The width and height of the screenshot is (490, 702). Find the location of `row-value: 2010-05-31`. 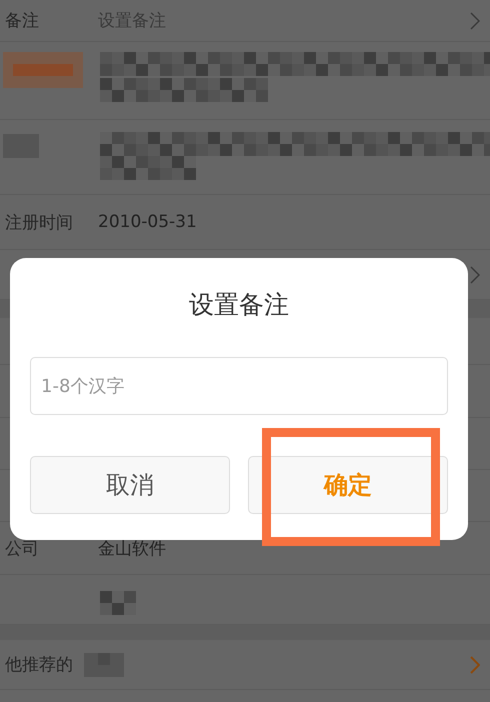

row-value: 2010-05-31 is located at coordinates (147, 222).